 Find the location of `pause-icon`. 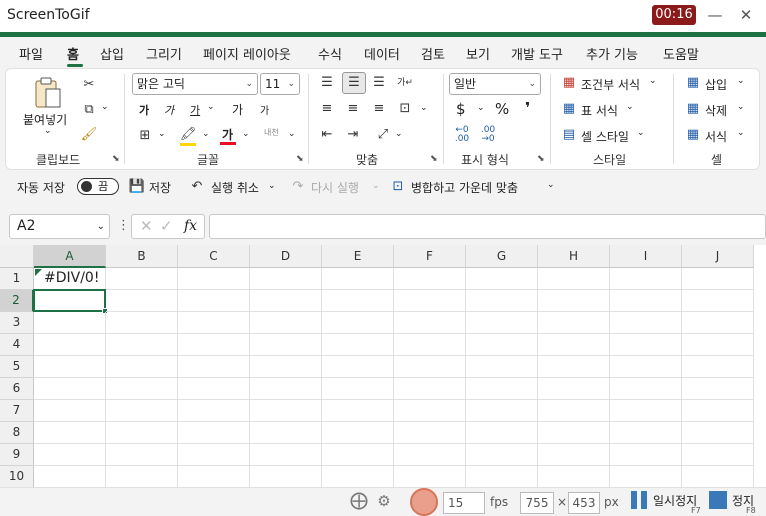

pause-icon is located at coordinates (634, 500).